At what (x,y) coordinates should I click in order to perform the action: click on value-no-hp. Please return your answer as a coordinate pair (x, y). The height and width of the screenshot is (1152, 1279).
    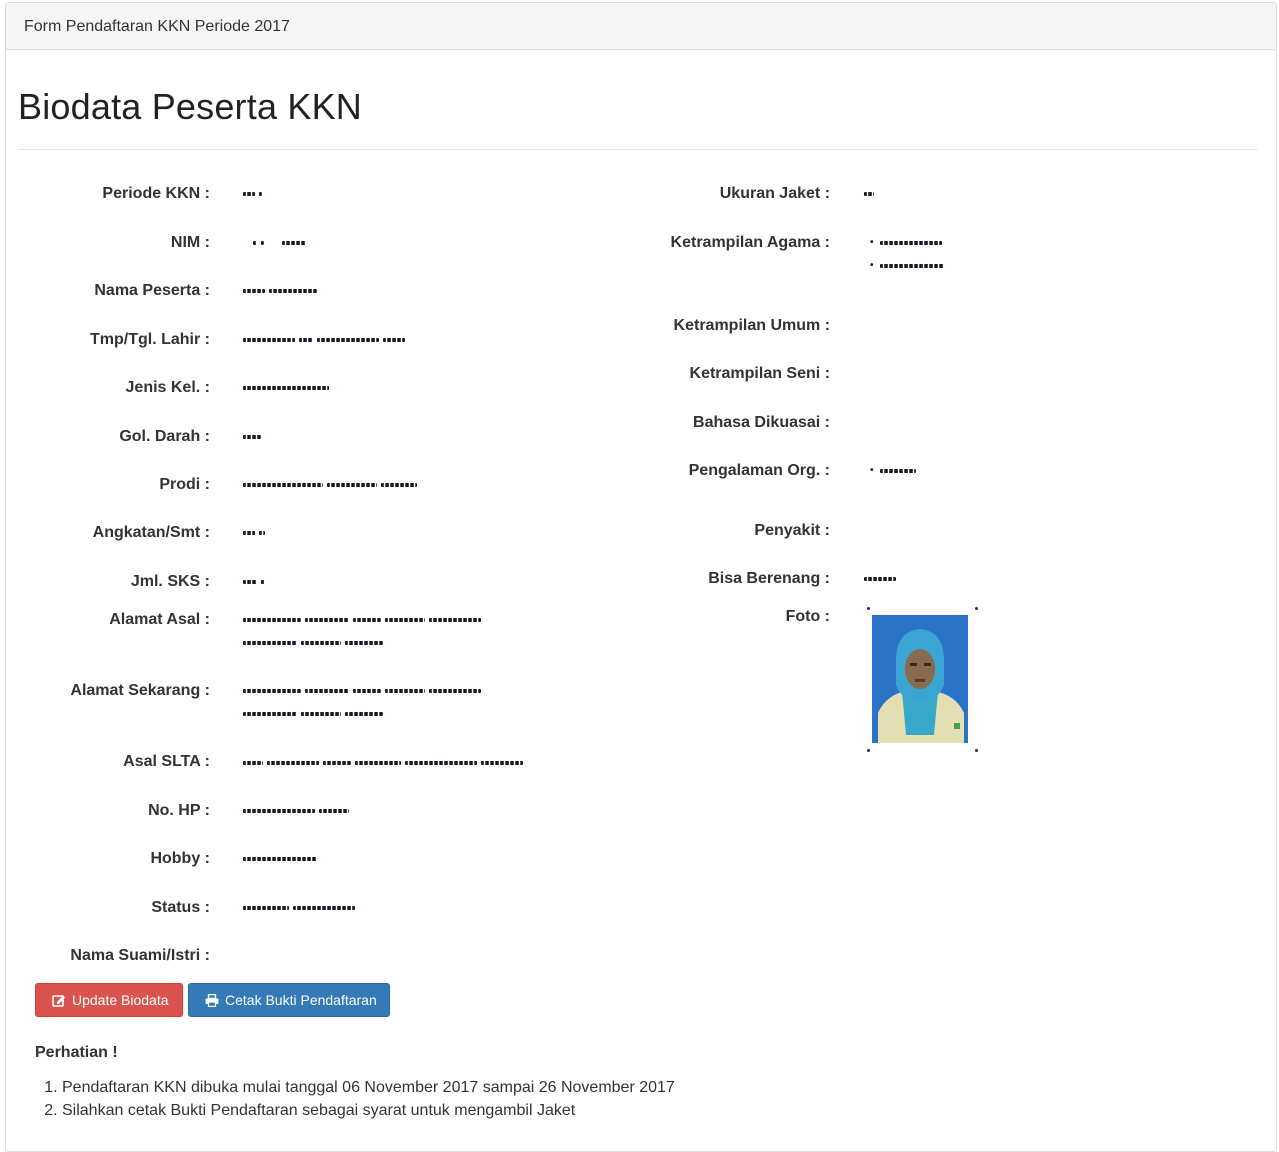
    Looking at the image, I should click on (298, 810).